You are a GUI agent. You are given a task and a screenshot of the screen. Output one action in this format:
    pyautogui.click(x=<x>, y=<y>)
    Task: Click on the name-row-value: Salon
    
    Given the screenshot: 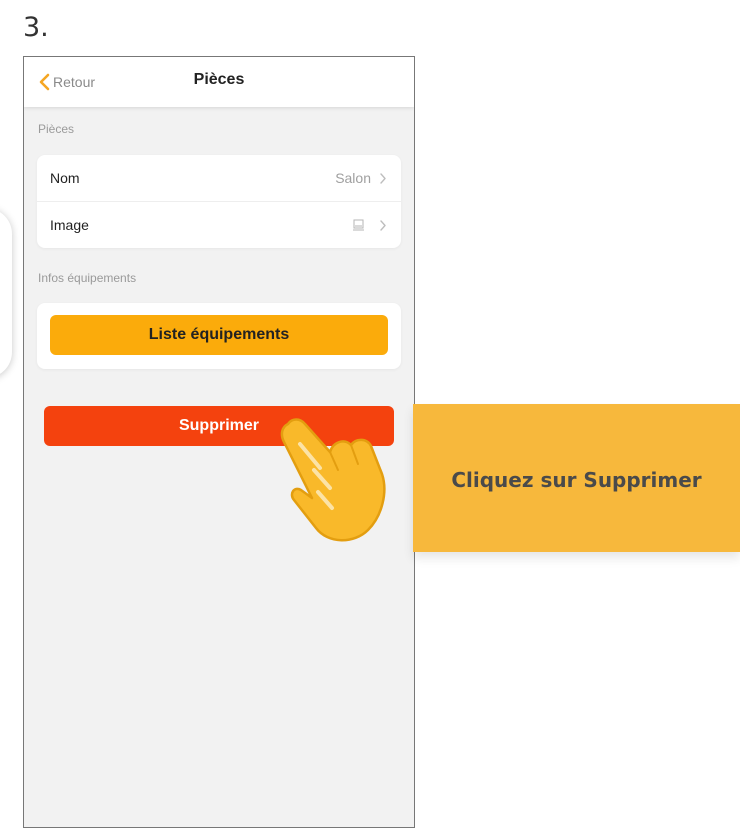 What is the action you would take?
    pyautogui.click(x=353, y=178)
    